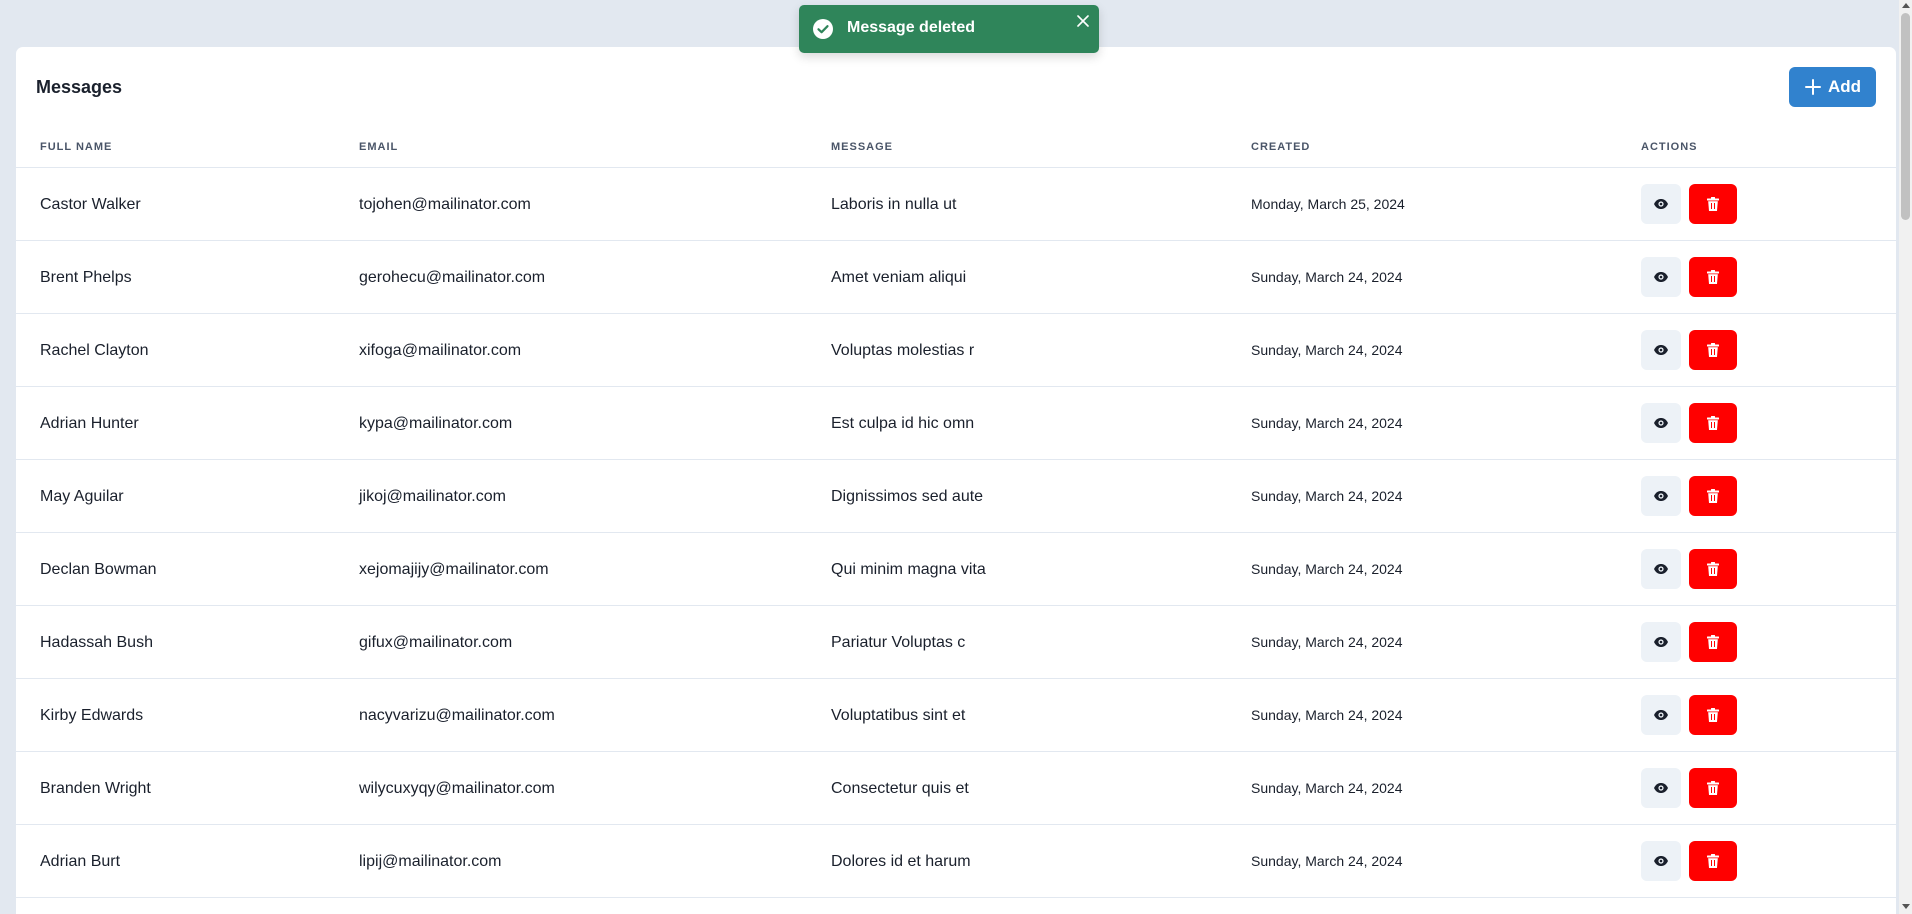 The height and width of the screenshot is (914, 1912). I want to click on page-title: Messages, so click(79, 87).